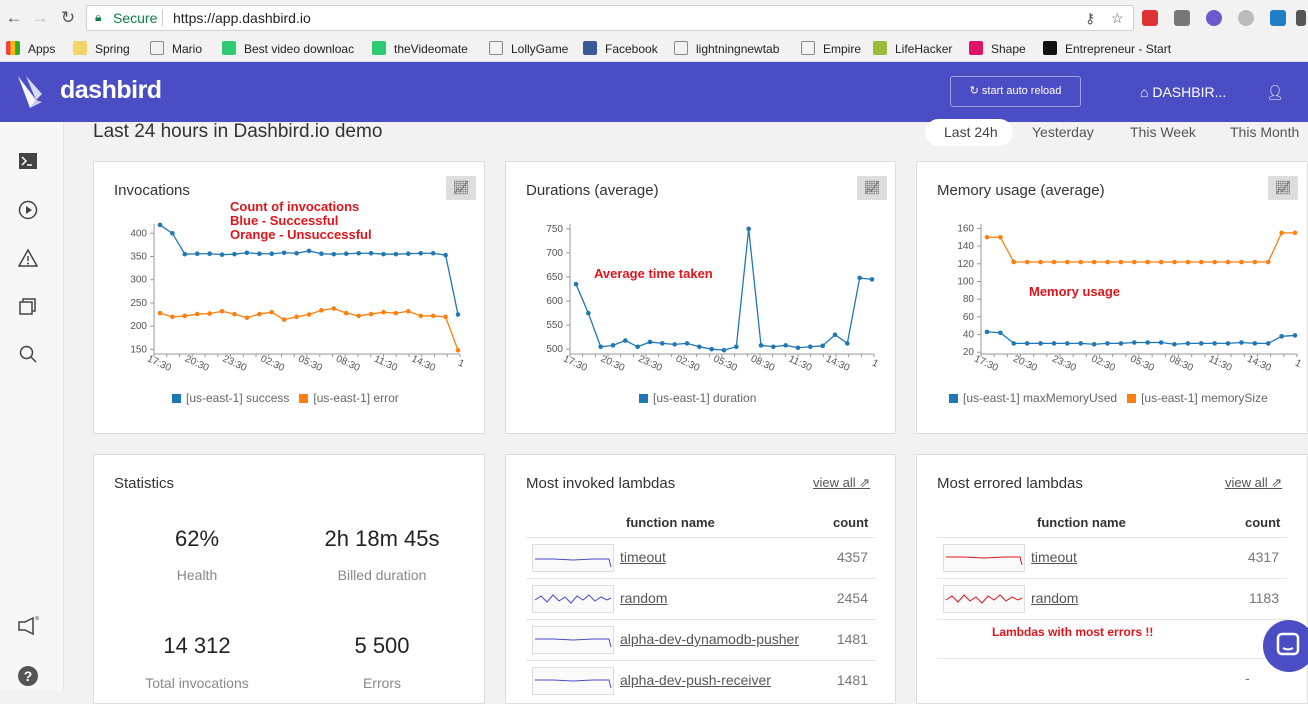 The image size is (1308, 704). What do you see at coordinates (28, 355) in the screenshot?
I see `search-icon` at bounding box center [28, 355].